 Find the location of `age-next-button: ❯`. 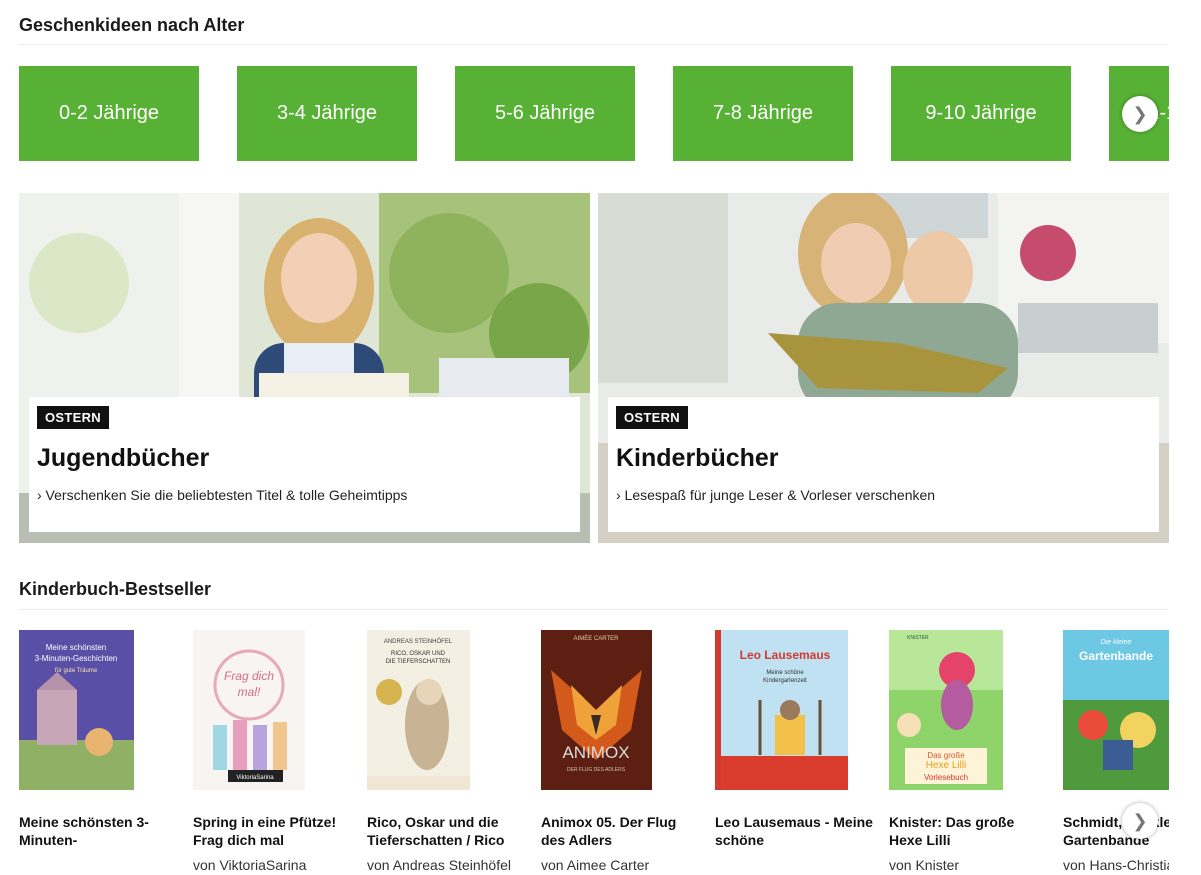

age-next-button: ❯ is located at coordinates (1140, 114).